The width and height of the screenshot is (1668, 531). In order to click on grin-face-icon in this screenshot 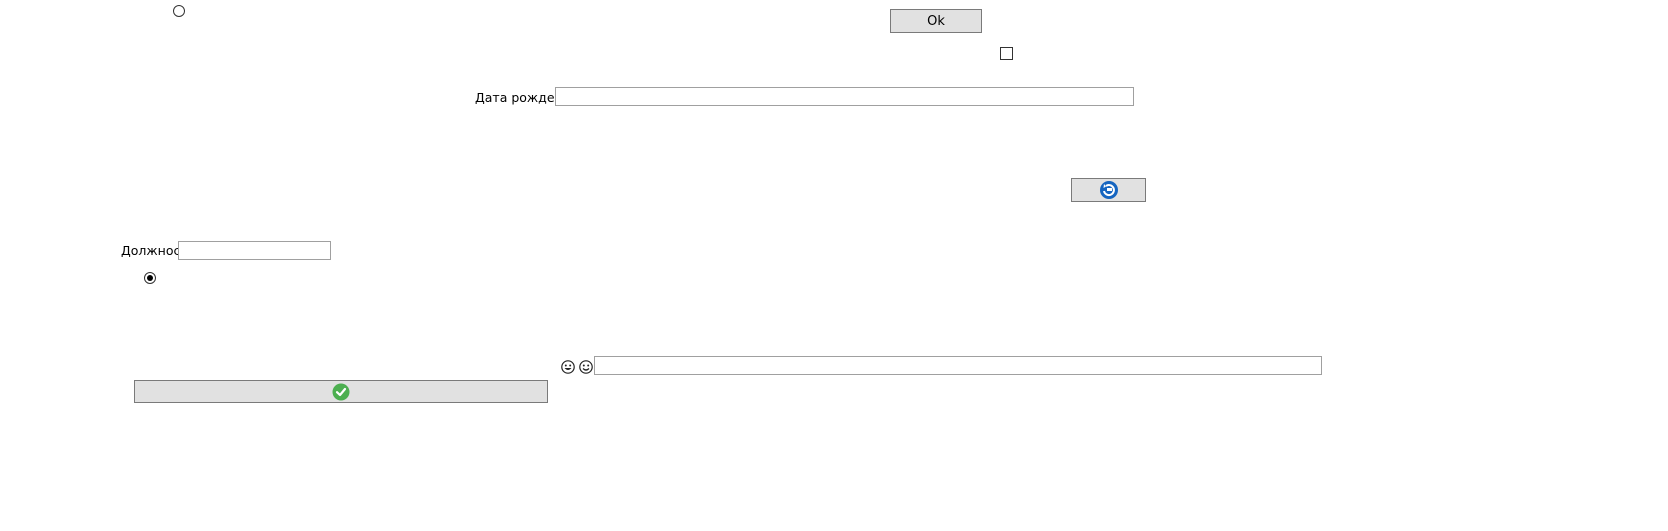, I will do `click(568, 367)`.